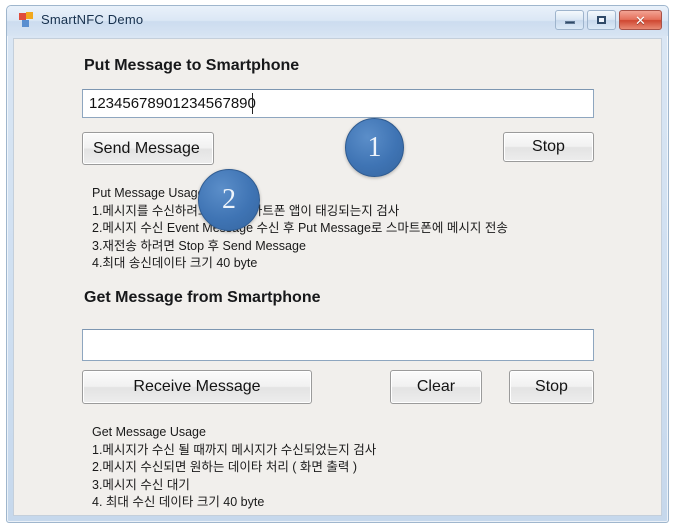  What do you see at coordinates (29, 15) in the screenshot?
I see `app-icon-square-orange` at bounding box center [29, 15].